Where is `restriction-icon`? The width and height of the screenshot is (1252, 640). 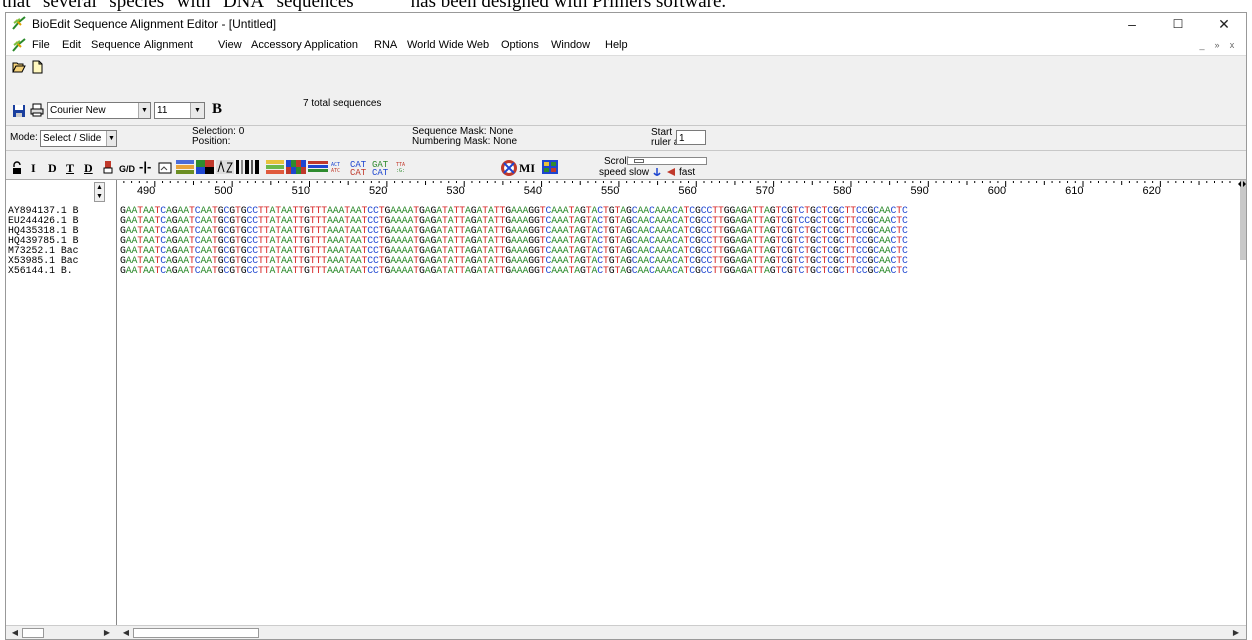
restriction-icon is located at coordinates (509, 168).